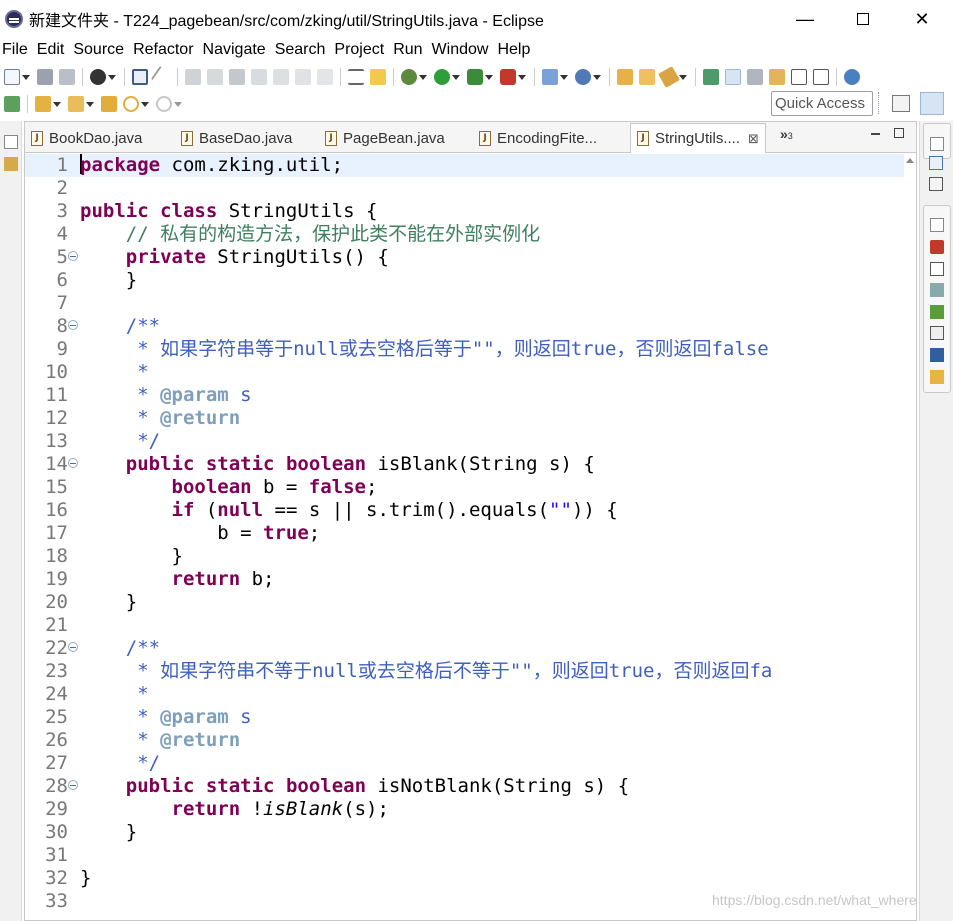  What do you see at coordinates (786, 134) in the screenshot?
I see `tab-overflow-button: »3` at bounding box center [786, 134].